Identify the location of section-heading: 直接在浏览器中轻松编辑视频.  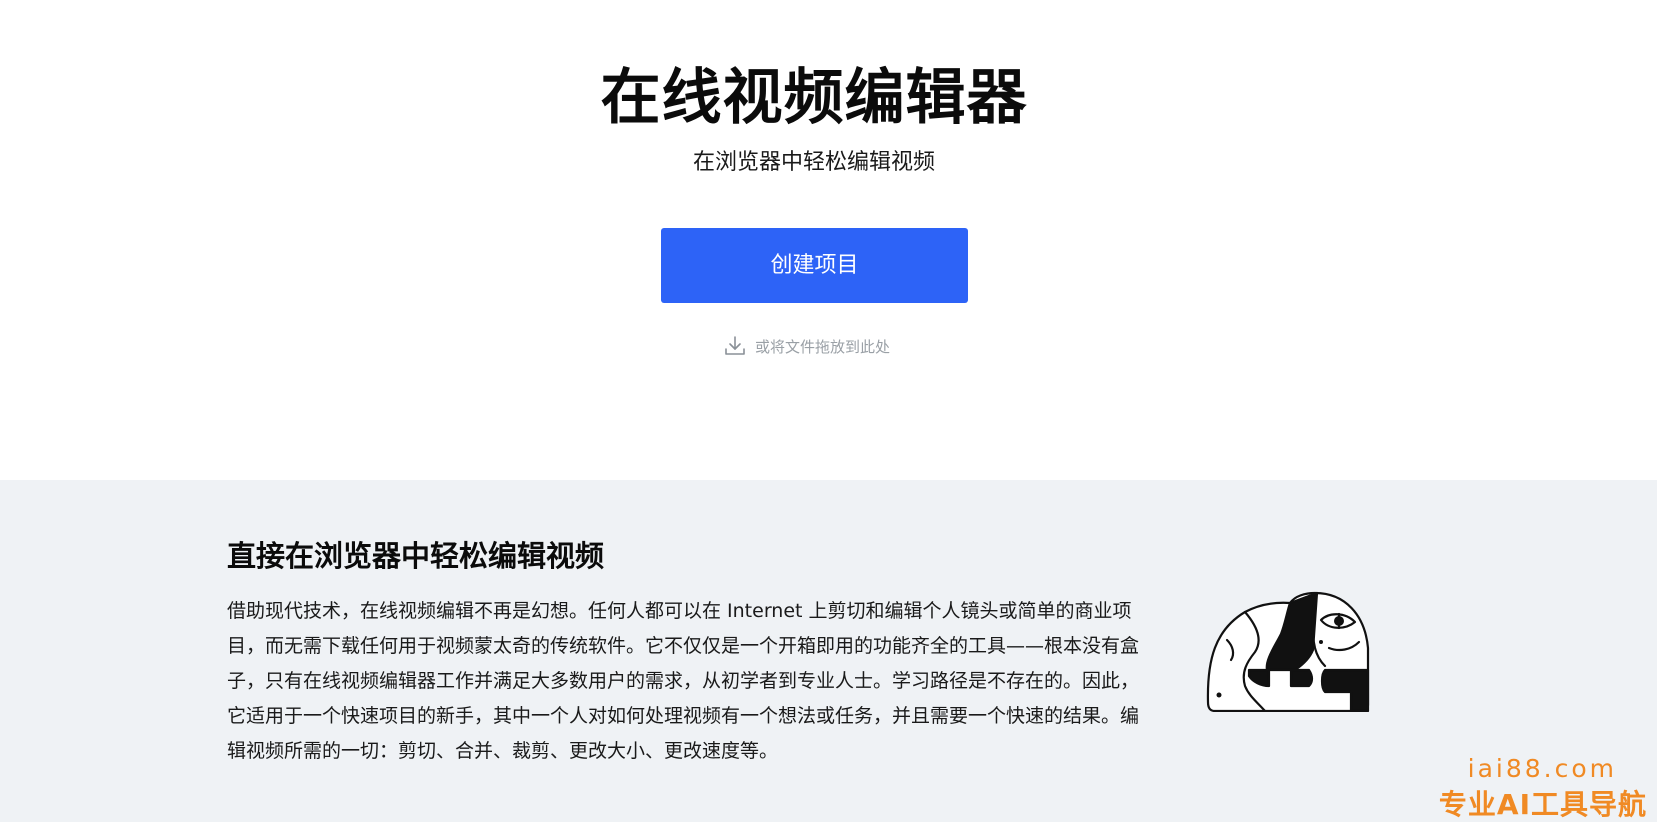
(416, 556).